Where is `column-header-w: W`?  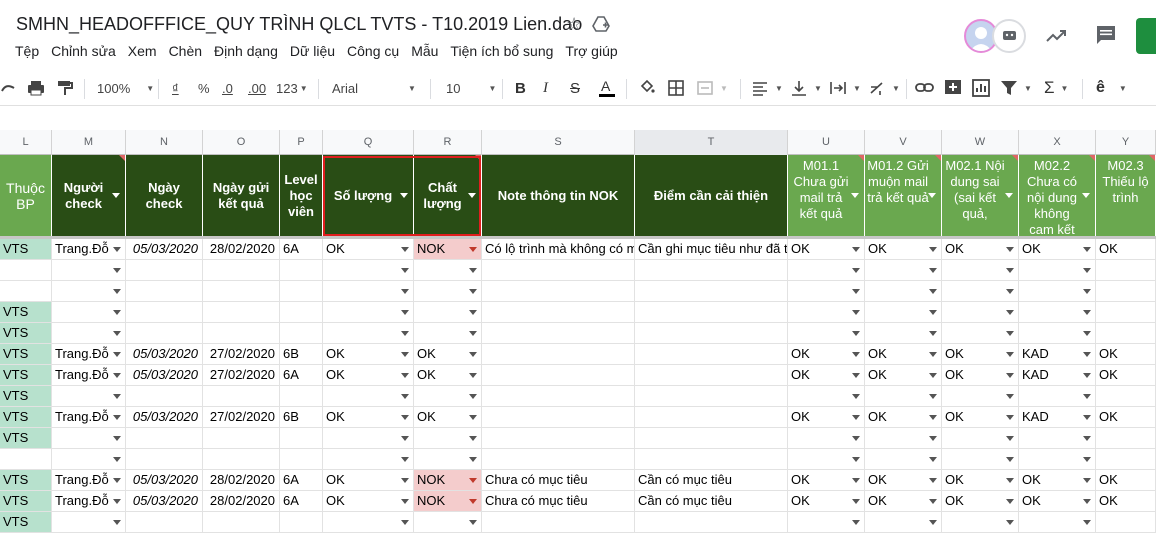 column-header-w: W is located at coordinates (980, 142).